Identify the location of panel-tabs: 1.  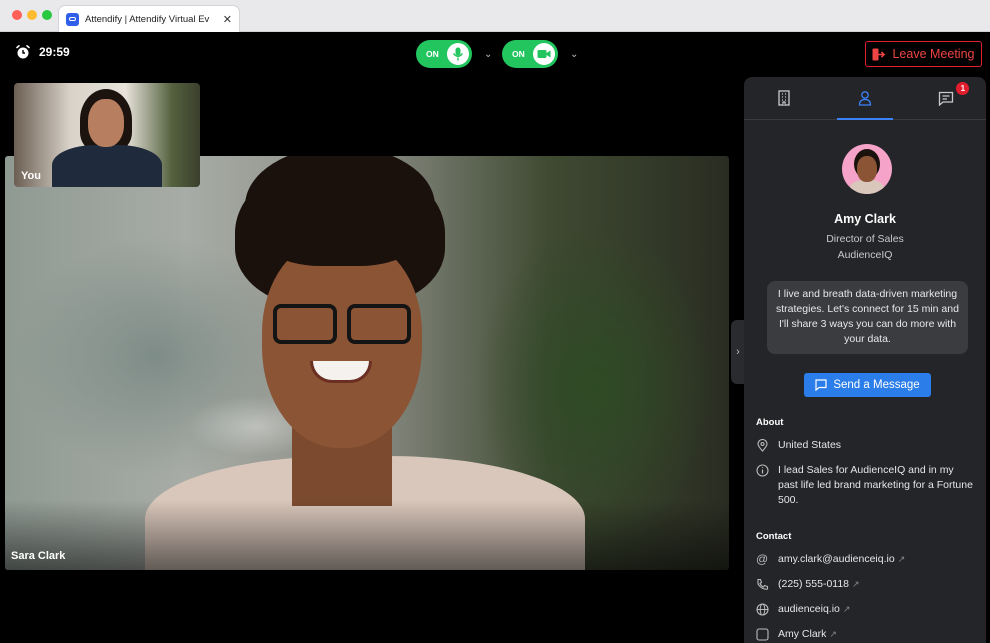
(865, 98).